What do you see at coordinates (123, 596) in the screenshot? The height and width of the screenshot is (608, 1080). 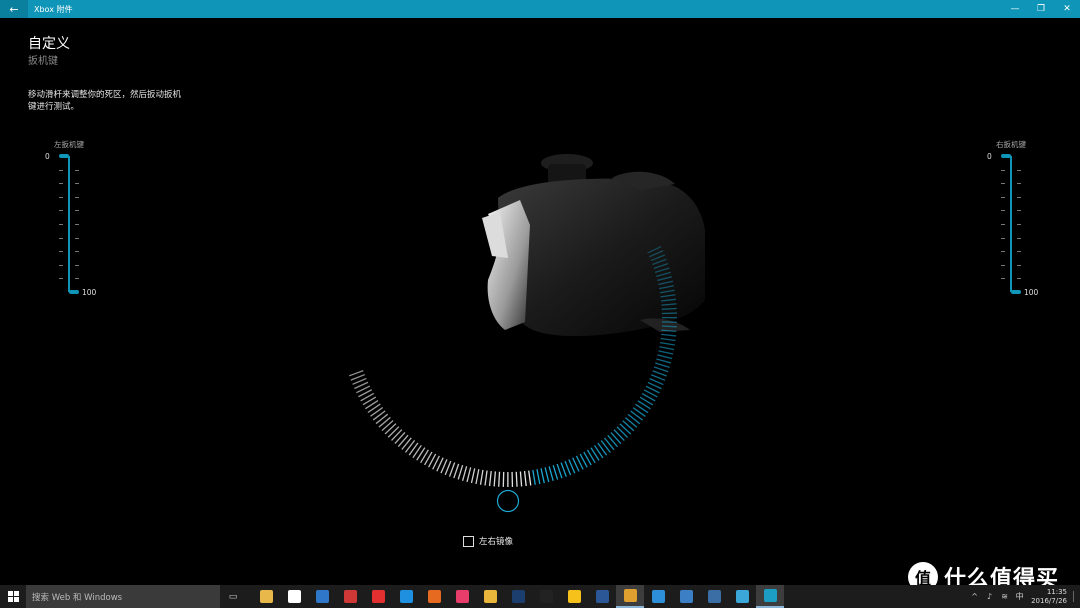 I see `taskbar-search-box: 搜索 Web 和 Windows` at bounding box center [123, 596].